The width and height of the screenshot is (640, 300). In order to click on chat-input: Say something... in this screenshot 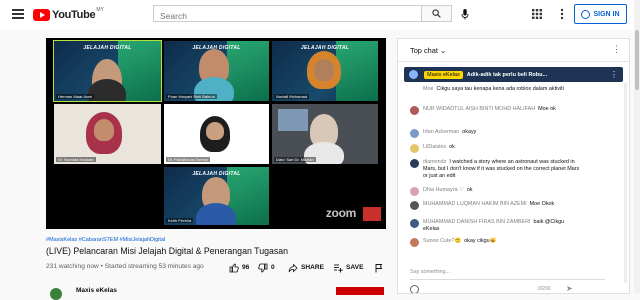, I will do `click(430, 272)`.